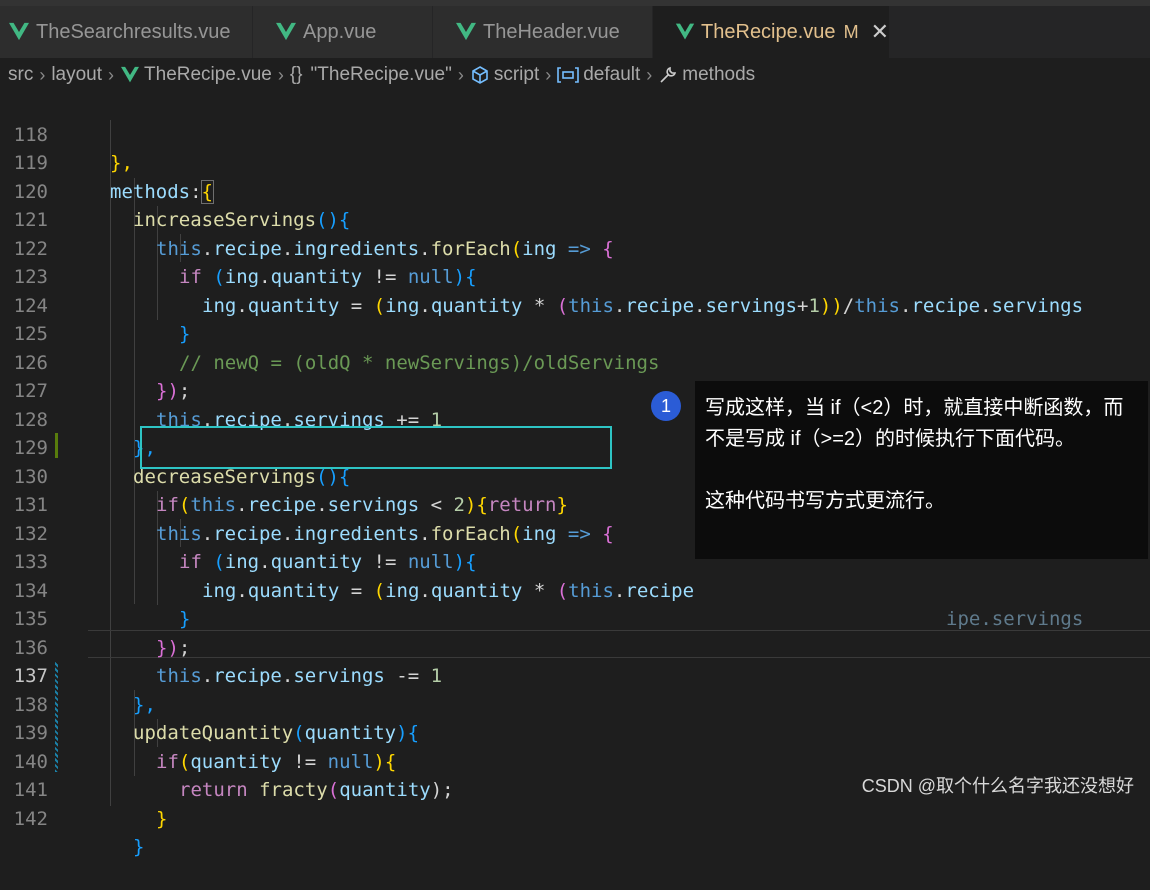 Image resolution: width=1150 pixels, height=890 pixels. I want to click on code-line: 136 this.recipe.servings -= 1, so click(575, 646).